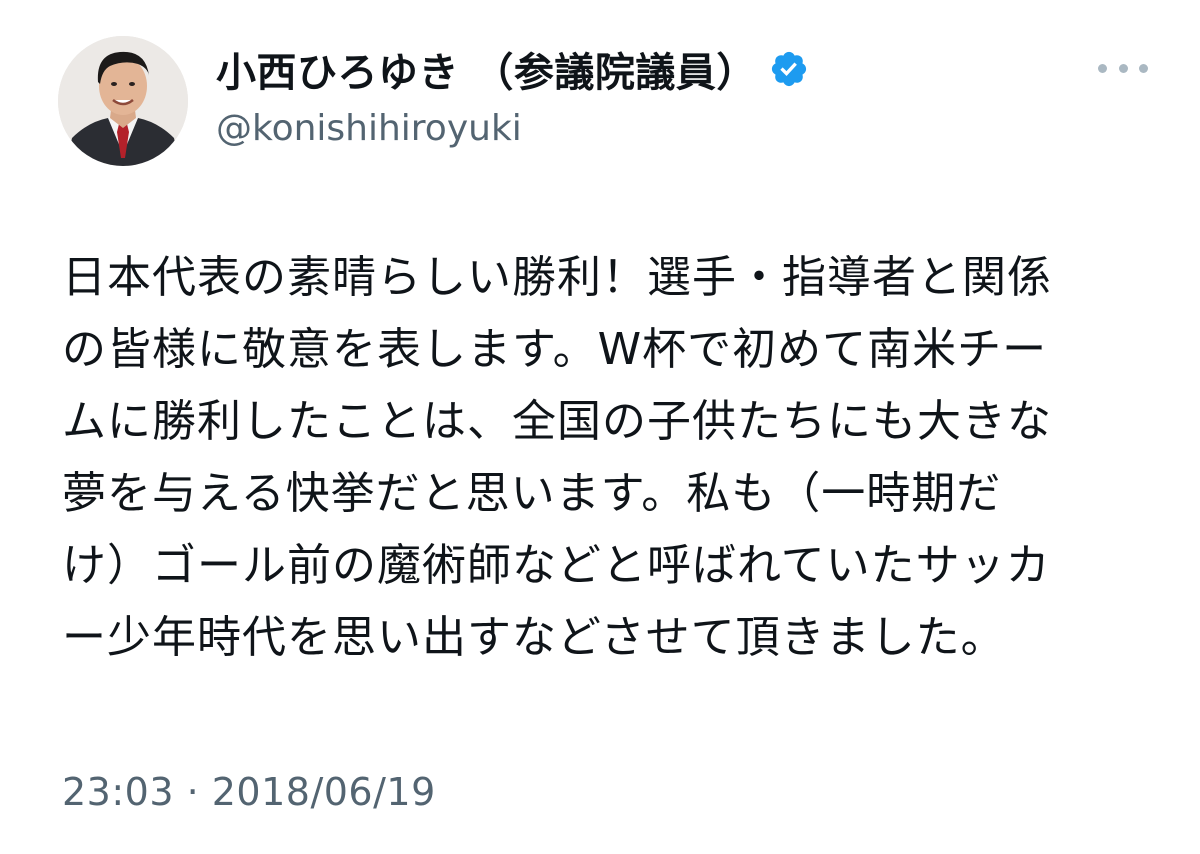 Image resolution: width=1200 pixels, height=854 pixels. I want to click on user-info: 小西ひろゆき （参議院議員） @konishihiroyuki, so click(512, 95).